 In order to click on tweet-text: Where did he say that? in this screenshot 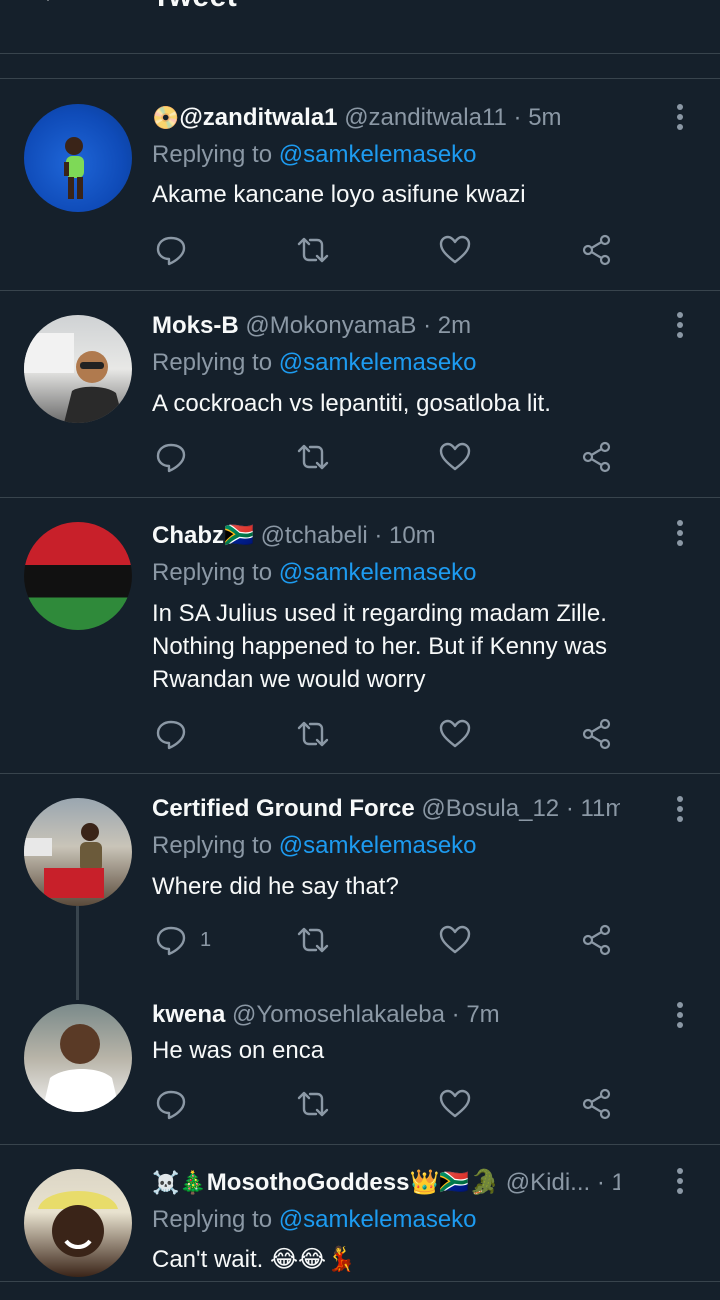, I will do `click(275, 886)`.